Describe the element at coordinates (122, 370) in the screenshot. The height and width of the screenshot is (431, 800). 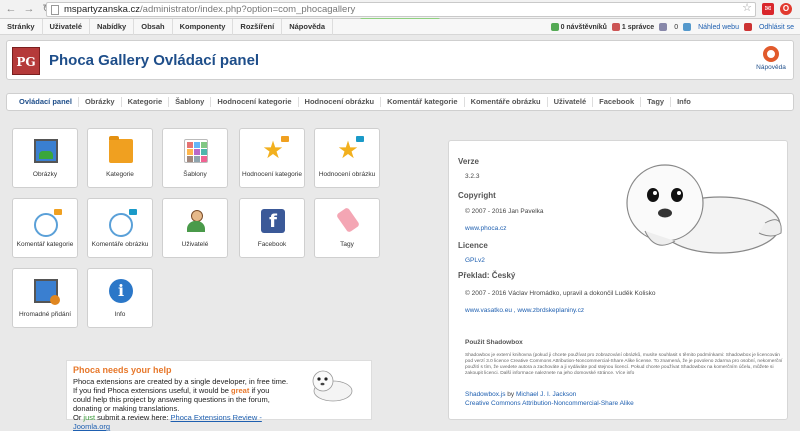
I see `promo-title: Phoca needs your help` at that location.